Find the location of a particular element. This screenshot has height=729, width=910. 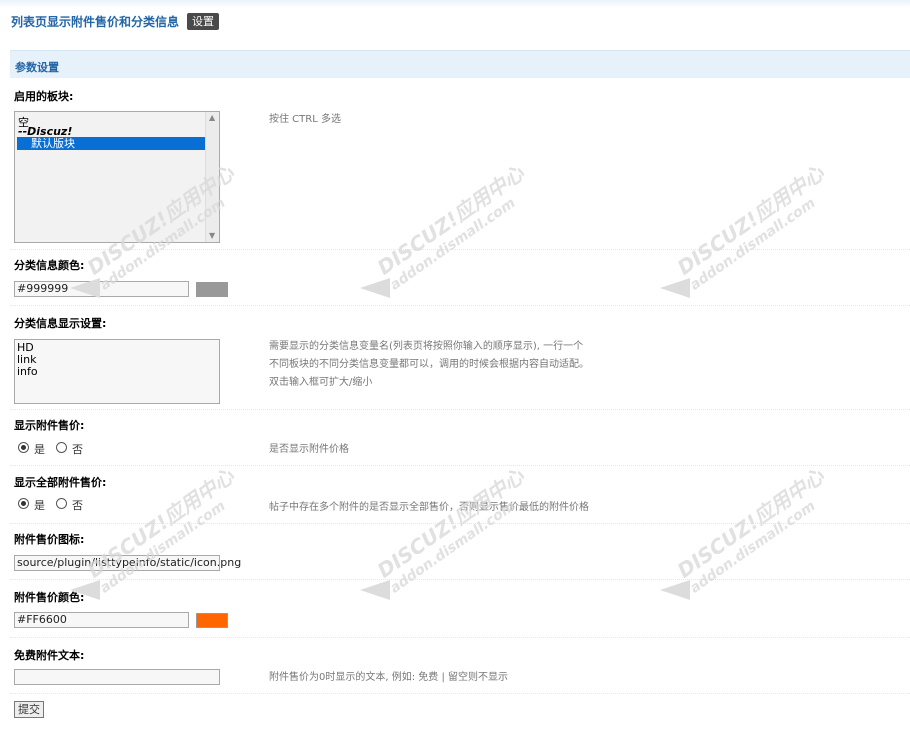

show-price-radio-group: 是 否 is located at coordinates (58, 449).